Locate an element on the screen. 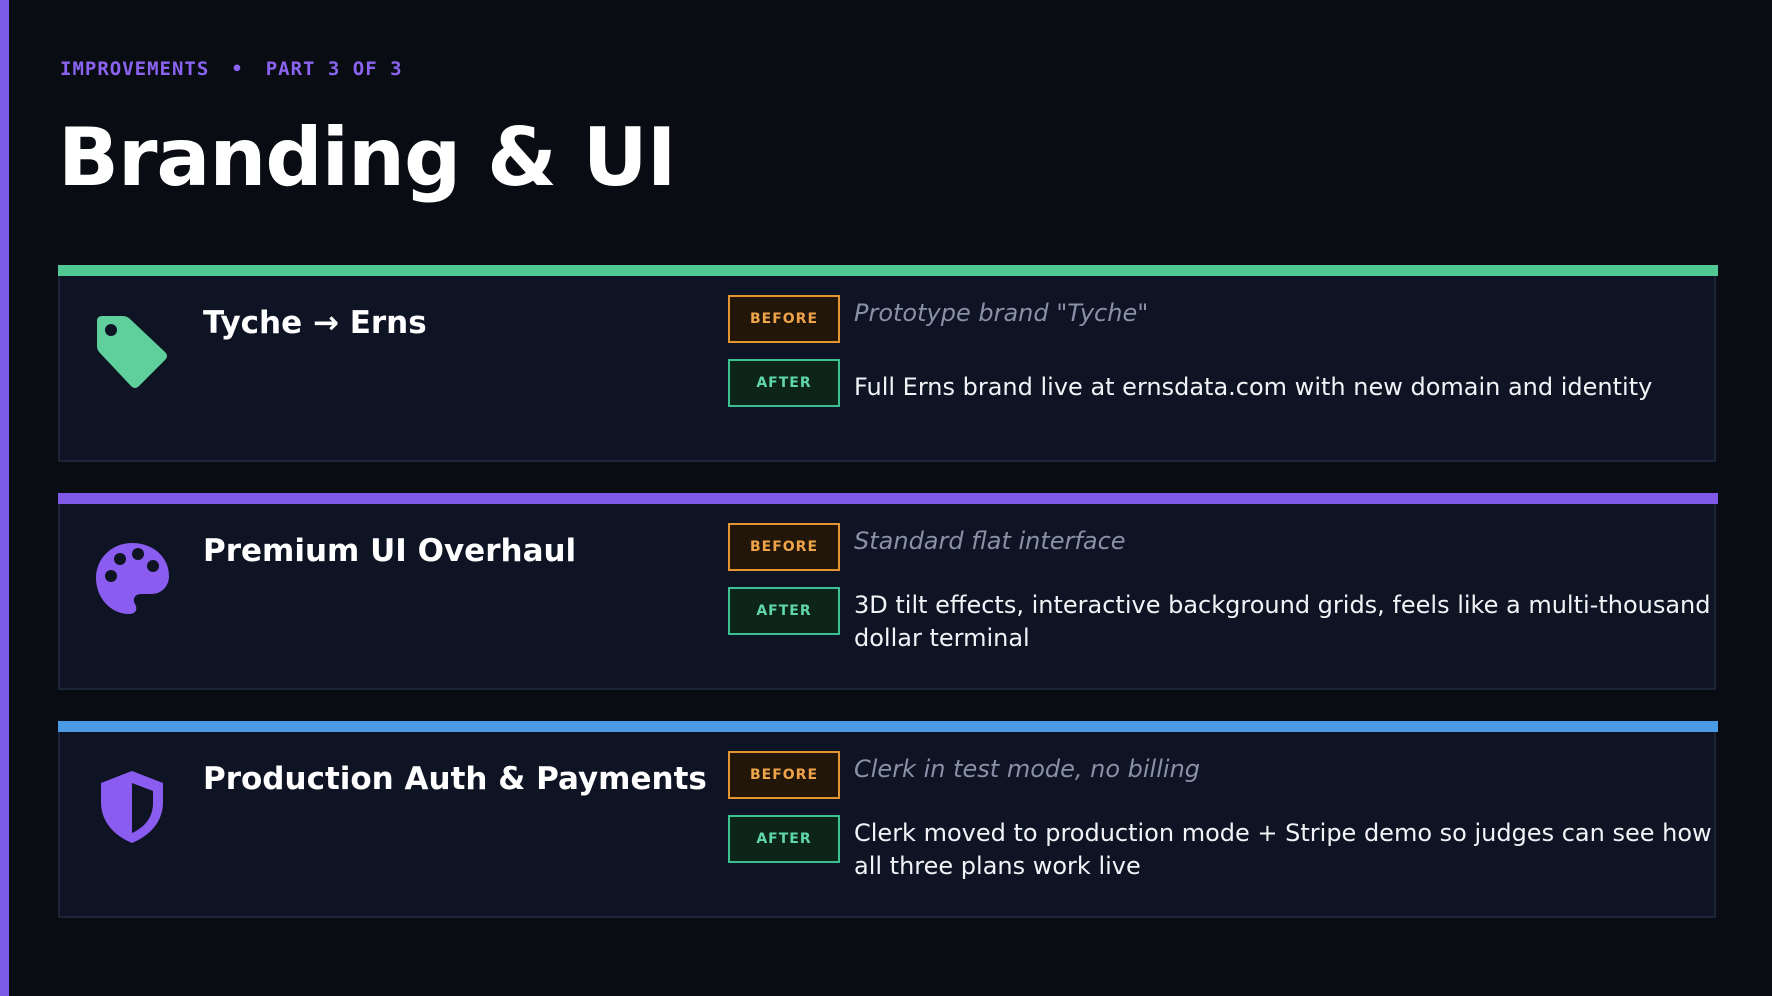 The height and width of the screenshot is (996, 1772). page-title: Branding & UI is located at coordinates (367, 157).